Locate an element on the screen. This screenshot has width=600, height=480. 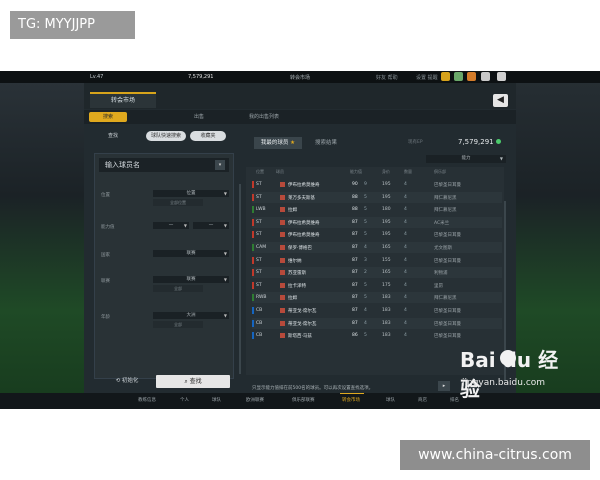
nav-transfer-market: 转会市场 is located at coordinates (351, 400).